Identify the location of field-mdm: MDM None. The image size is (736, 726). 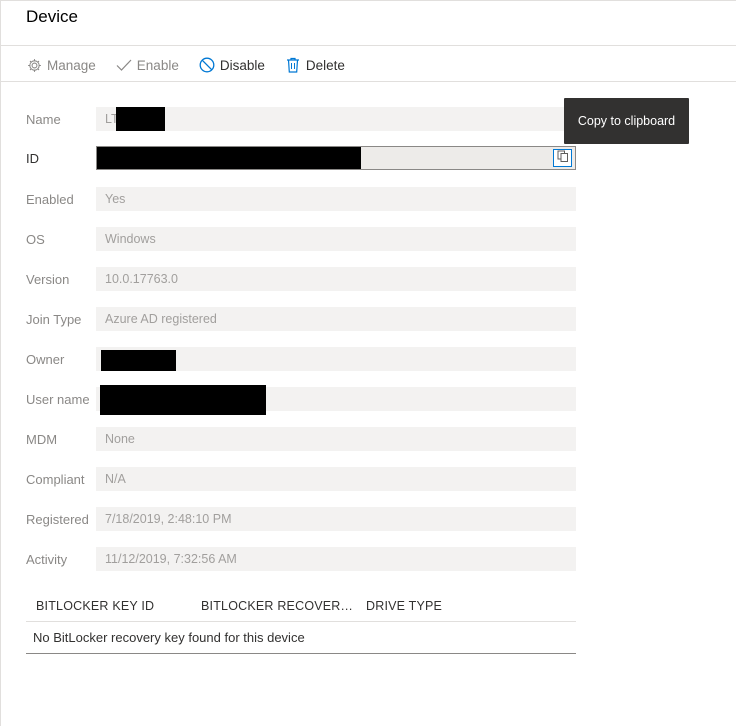
(301, 439).